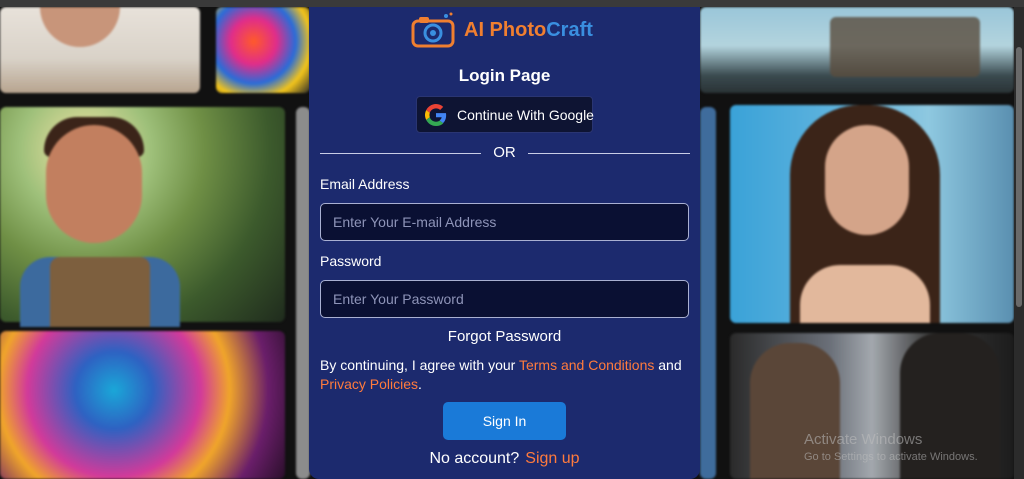 The width and height of the screenshot is (1024, 479). What do you see at coordinates (142, 405) in the screenshot?
I see `bg-photo-colorful-flower` at bounding box center [142, 405].